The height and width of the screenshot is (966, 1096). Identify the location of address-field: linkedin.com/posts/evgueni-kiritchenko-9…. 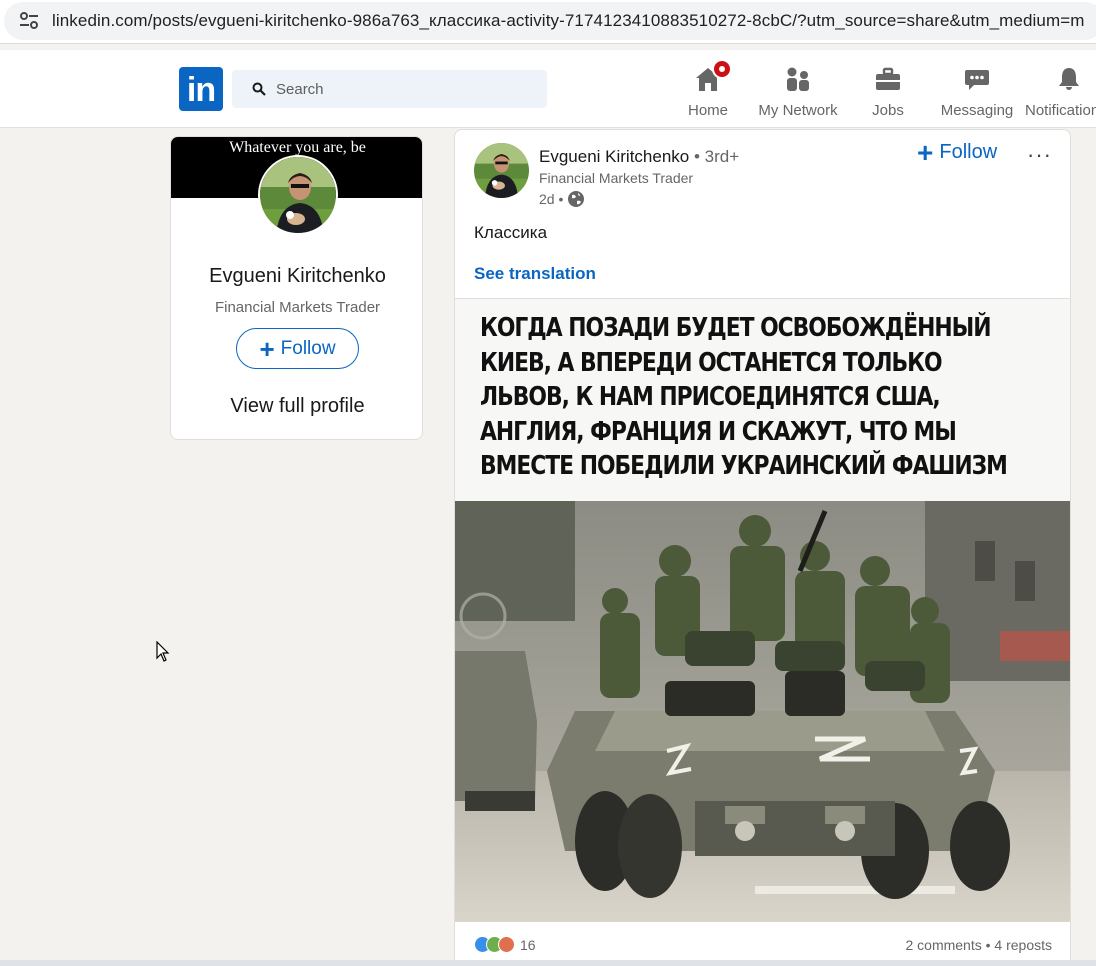
(550, 21).